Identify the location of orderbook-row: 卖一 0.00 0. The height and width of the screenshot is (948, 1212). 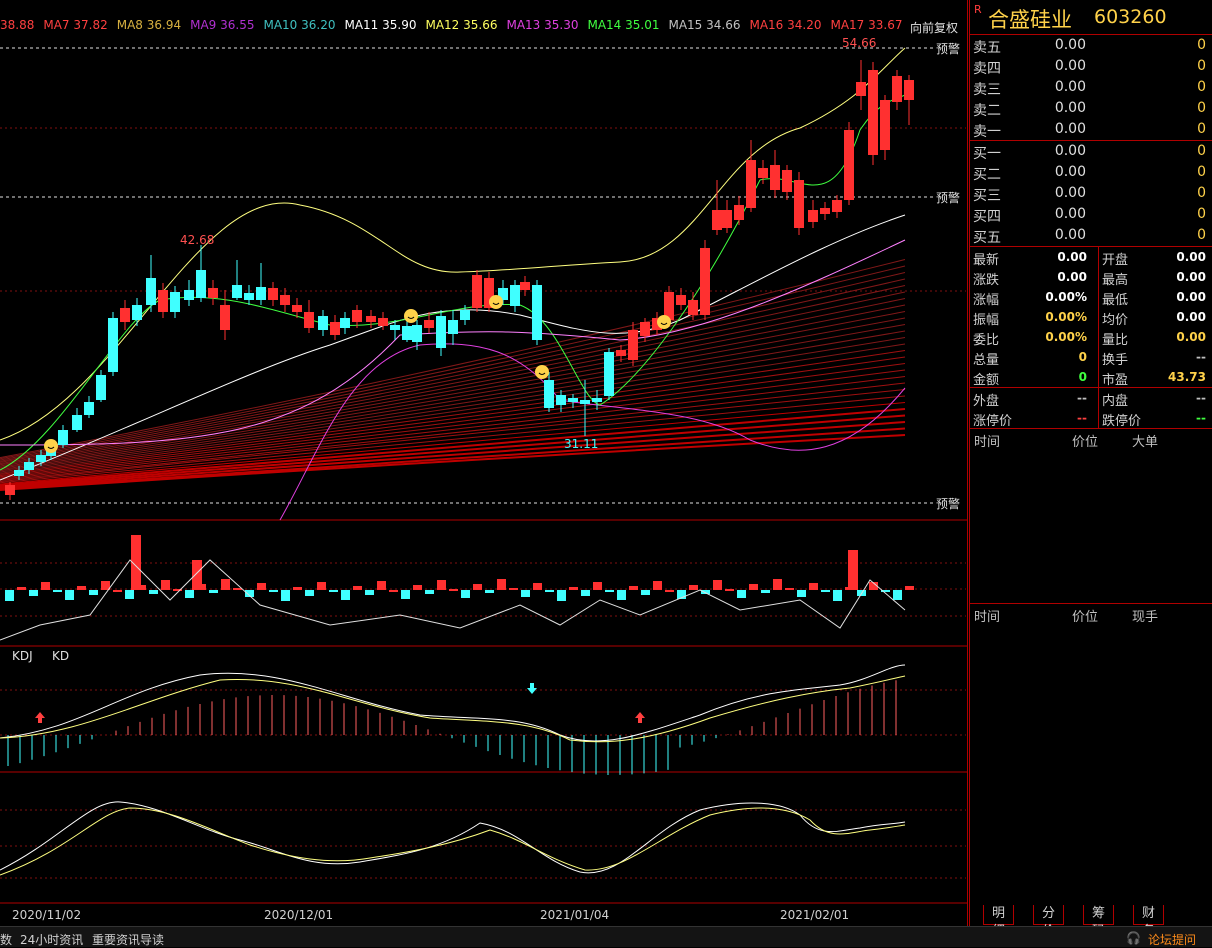
(1091, 129).